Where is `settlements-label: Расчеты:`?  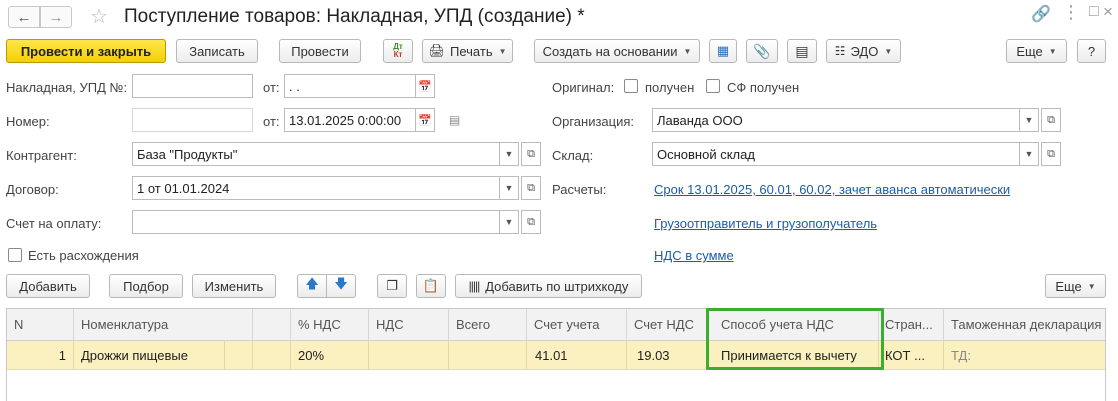 settlements-label: Расчеты: is located at coordinates (579, 189).